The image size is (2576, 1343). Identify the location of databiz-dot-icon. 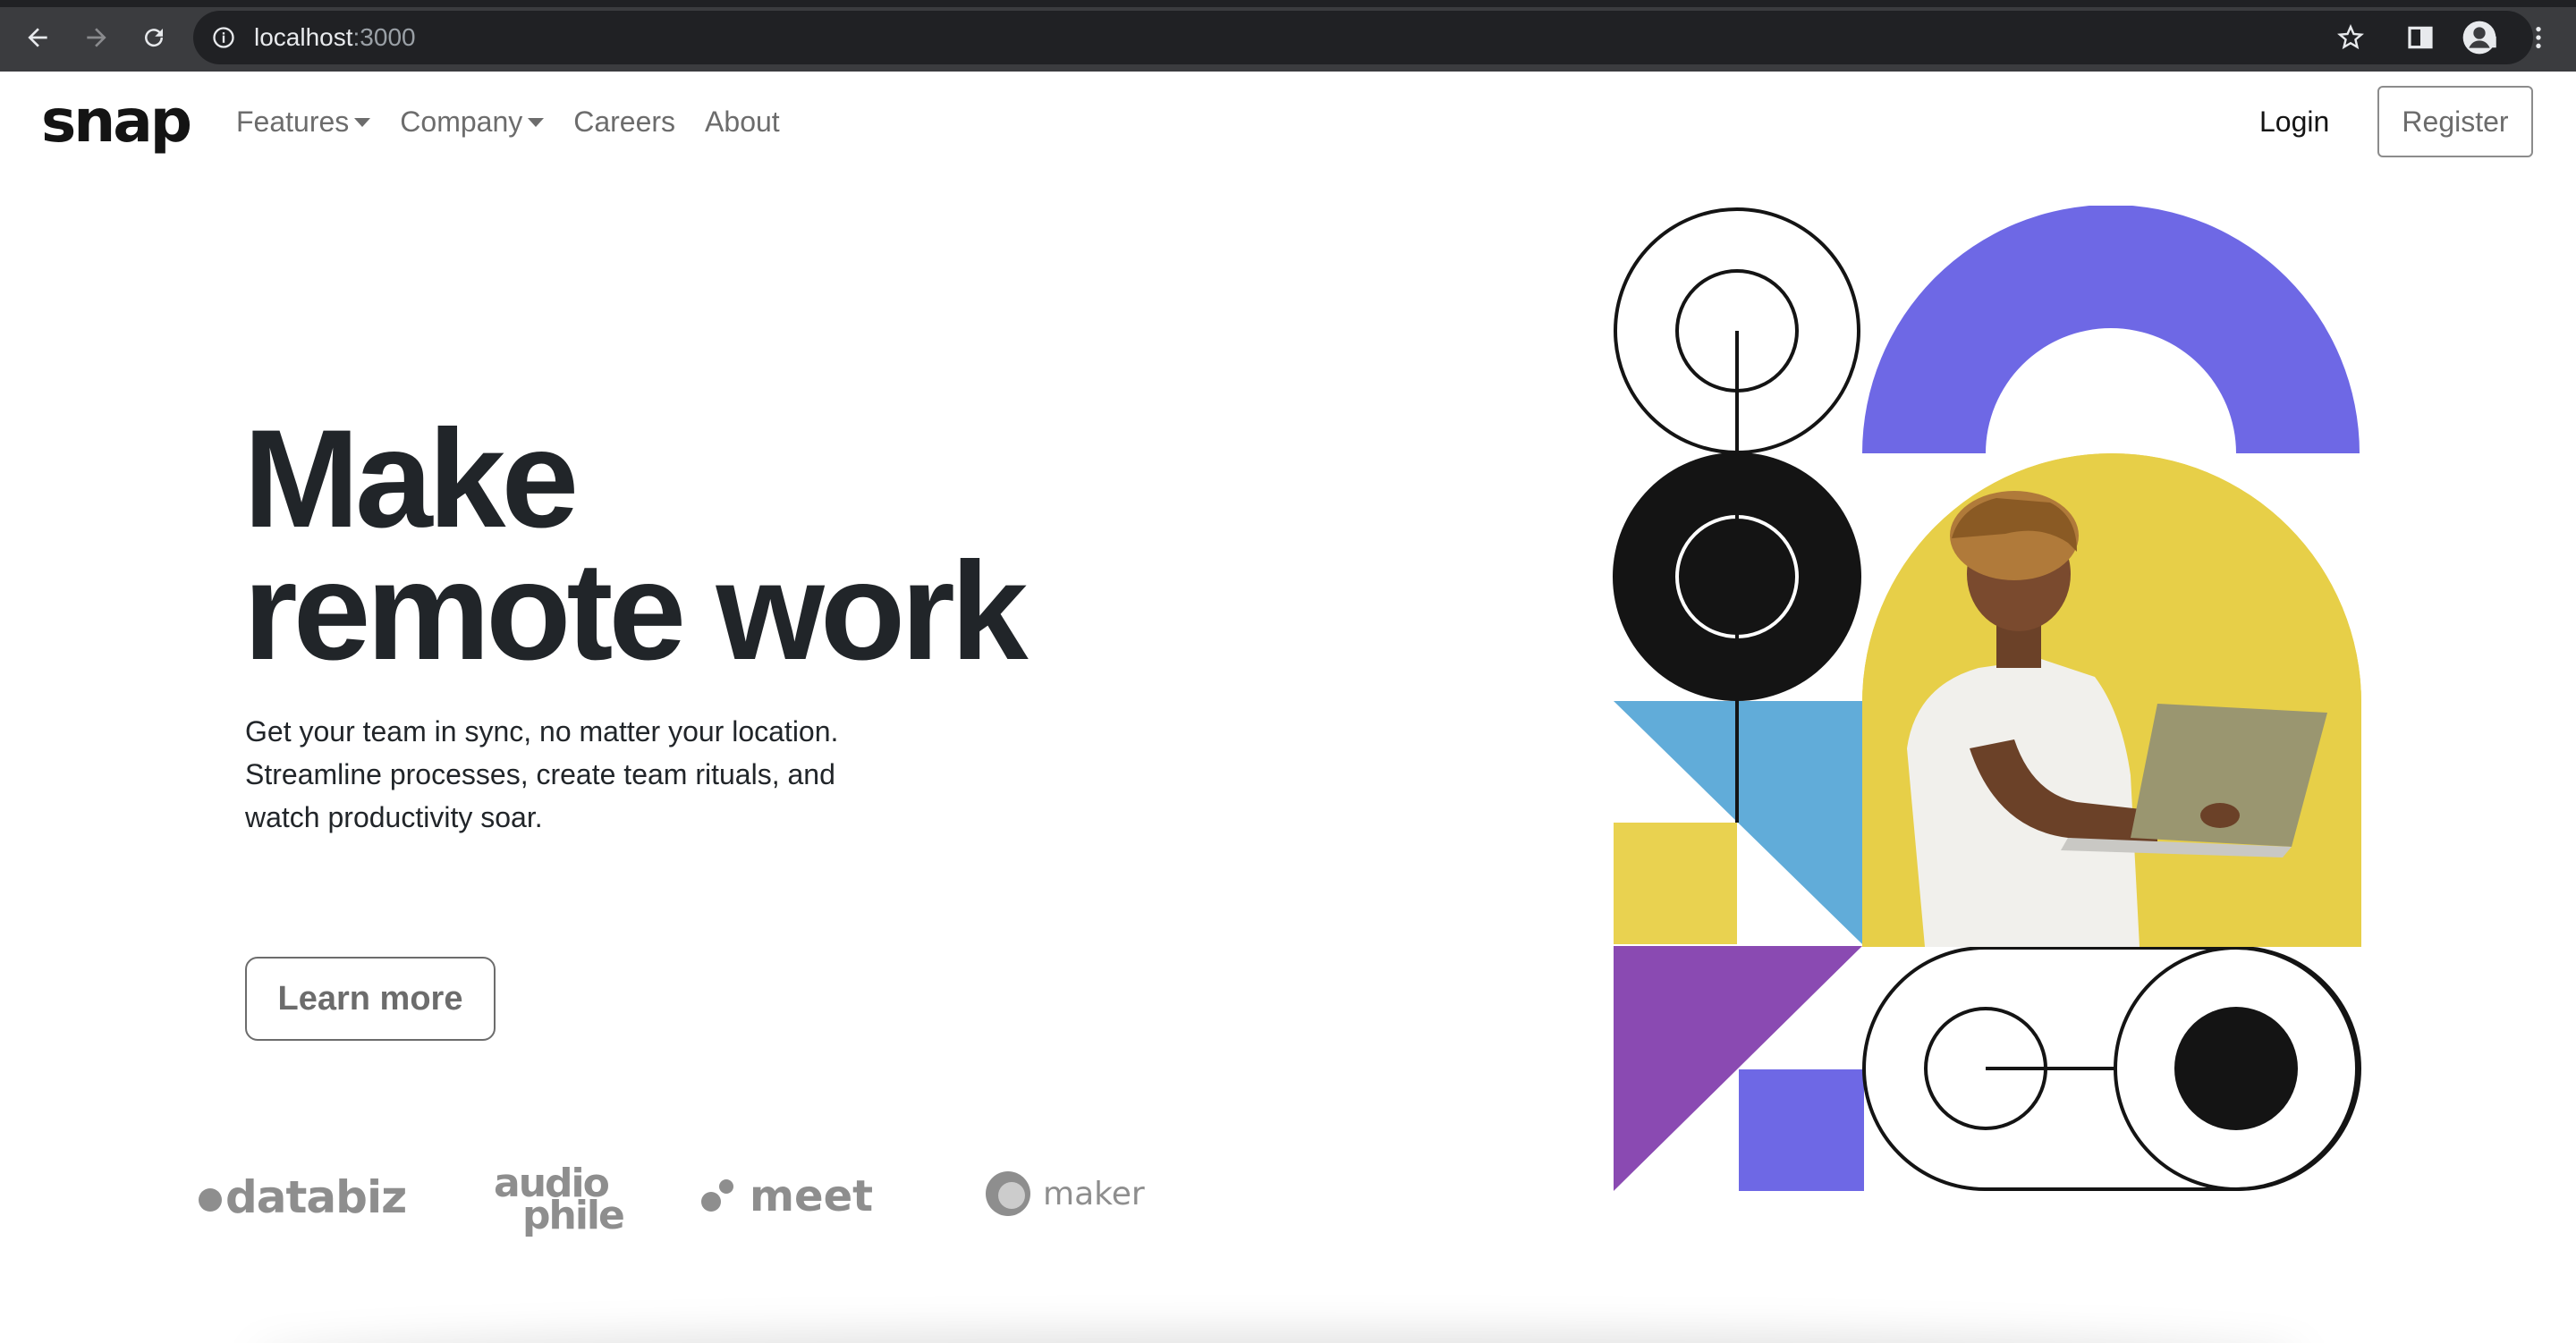
(210, 1200).